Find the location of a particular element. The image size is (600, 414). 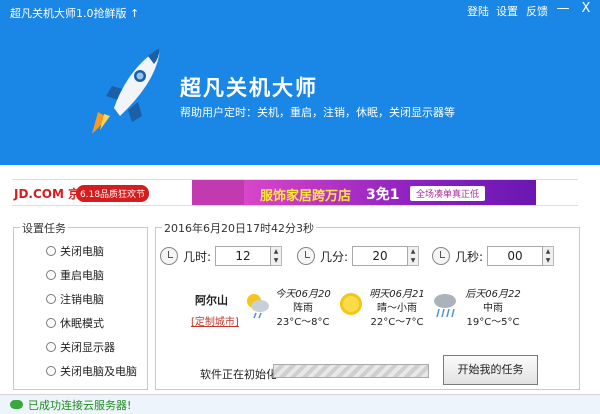

weather-day-3-temp: 19°C～5°C is located at coordinates (493, 322).